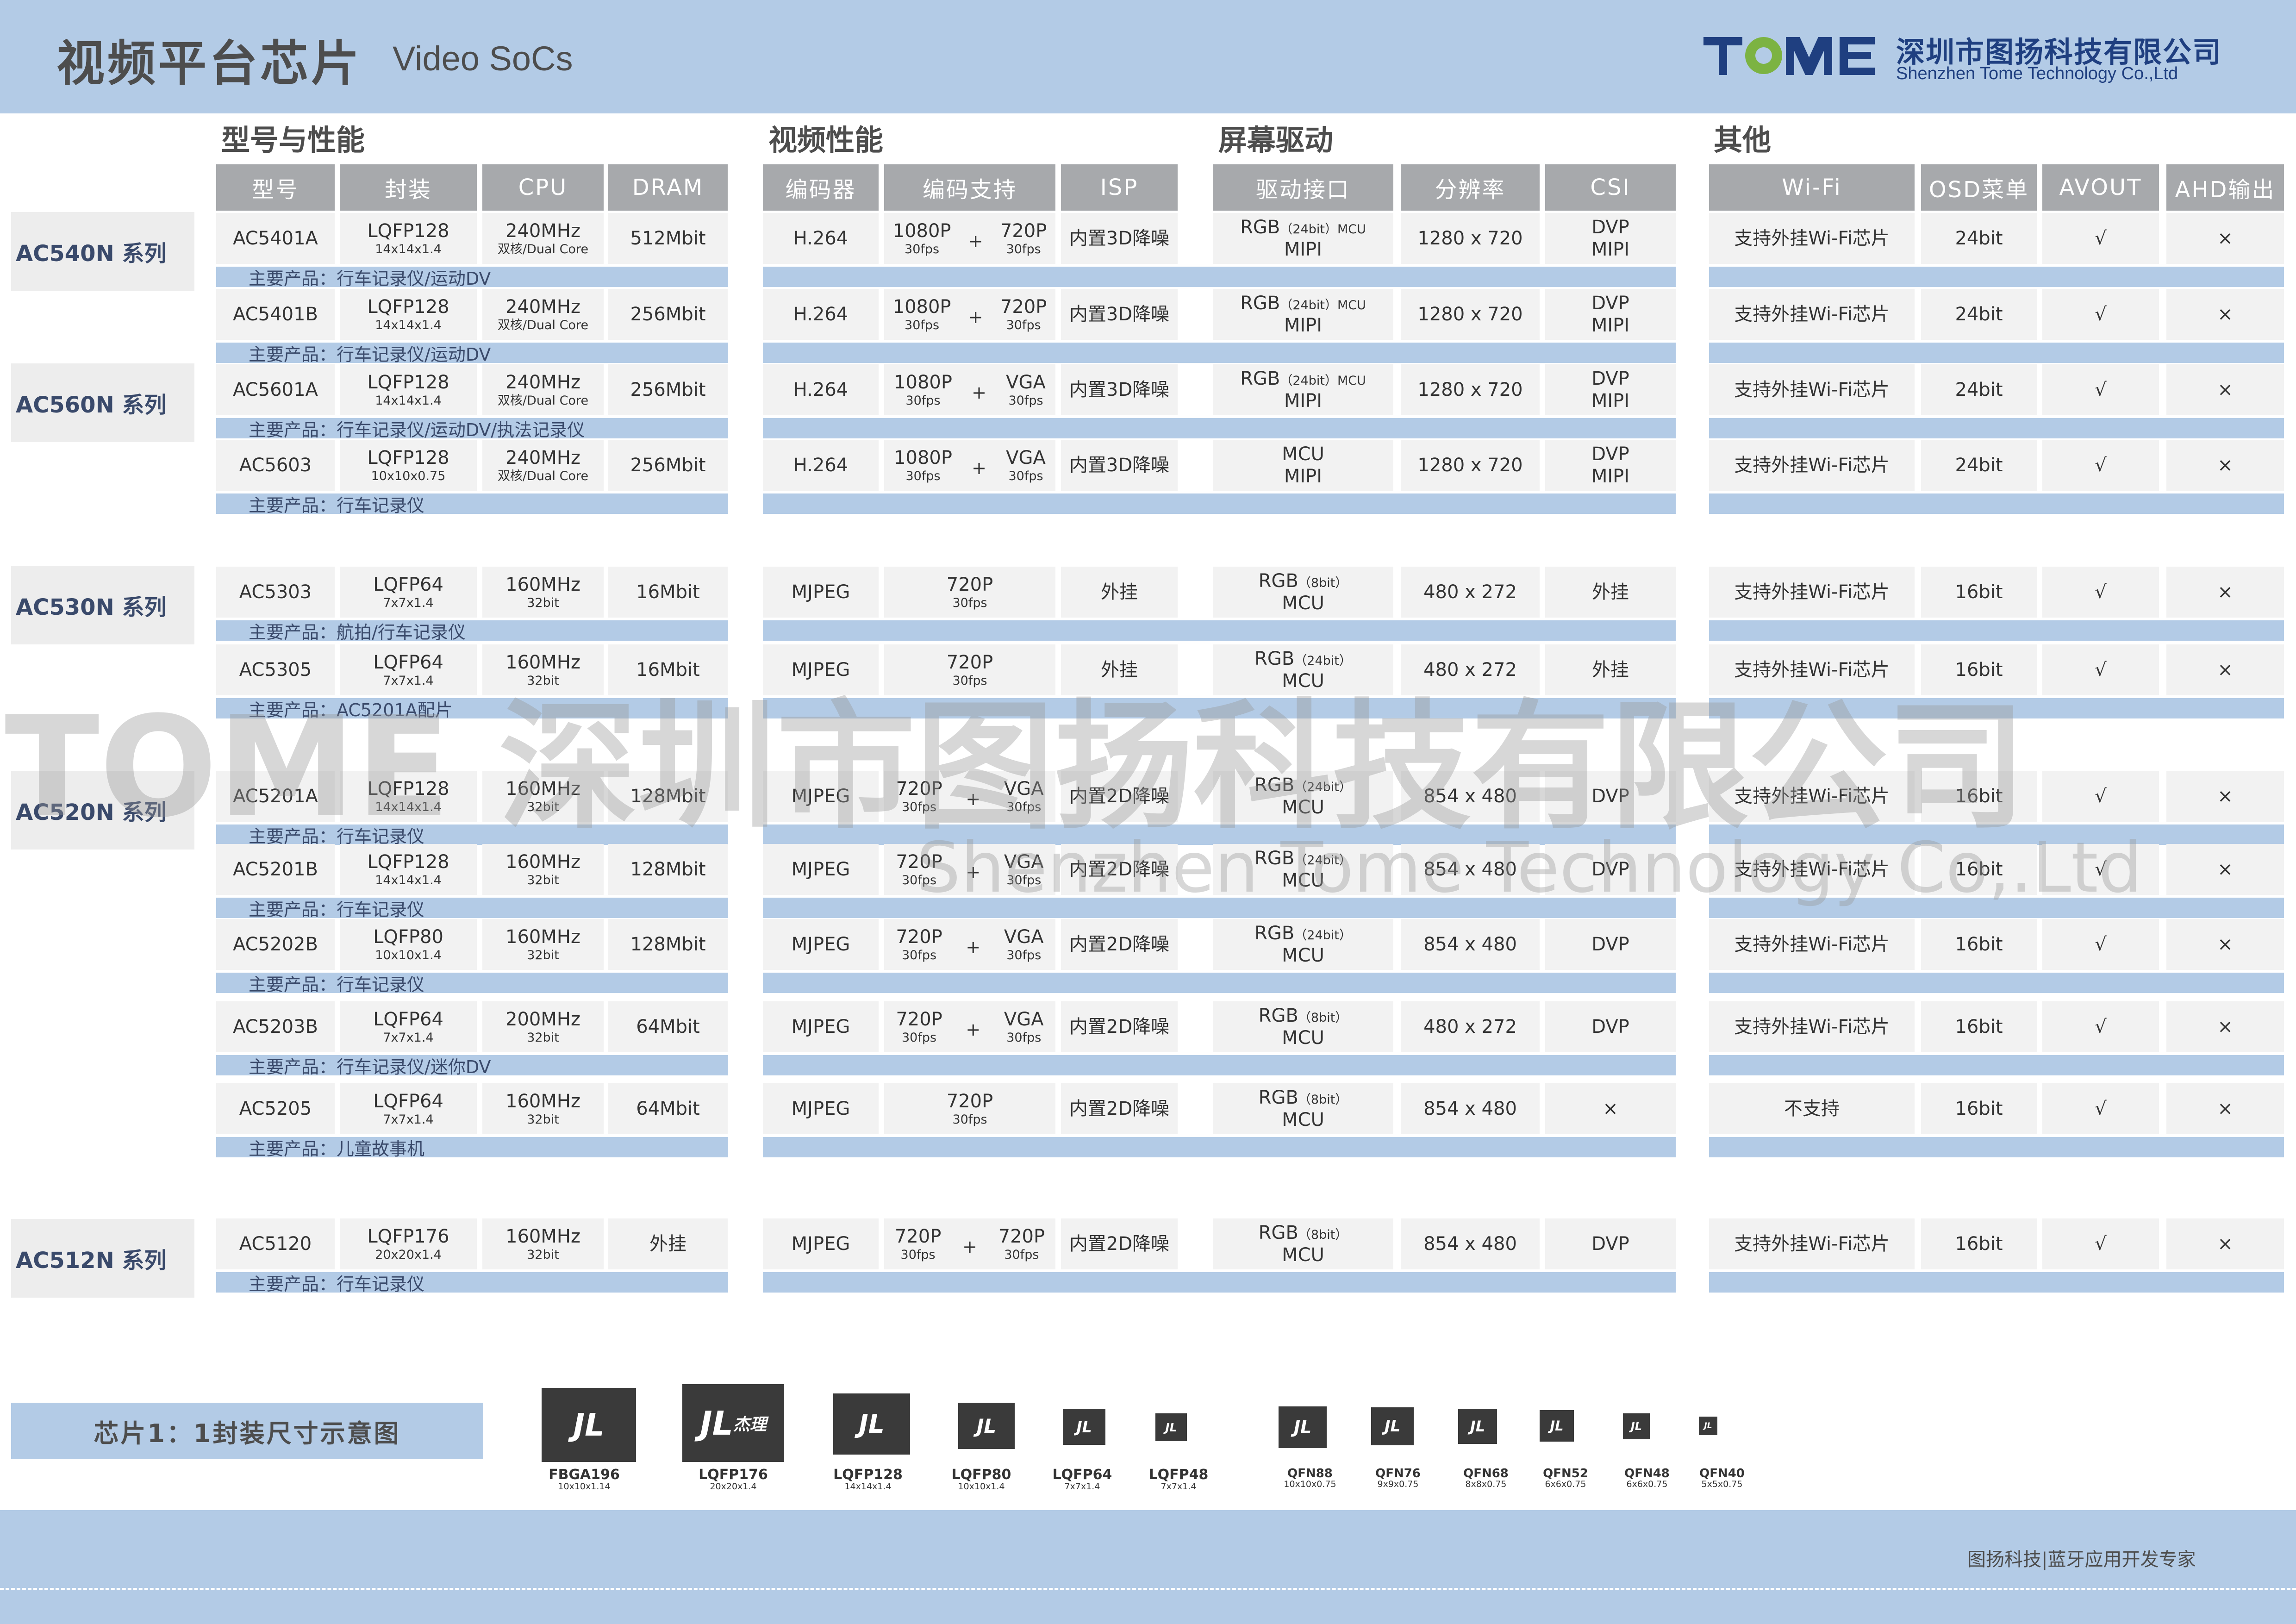 The width and height of the screenshot is (2296, 1624). I want to click on model-cell-text: AC5401A, so click(275, 238).